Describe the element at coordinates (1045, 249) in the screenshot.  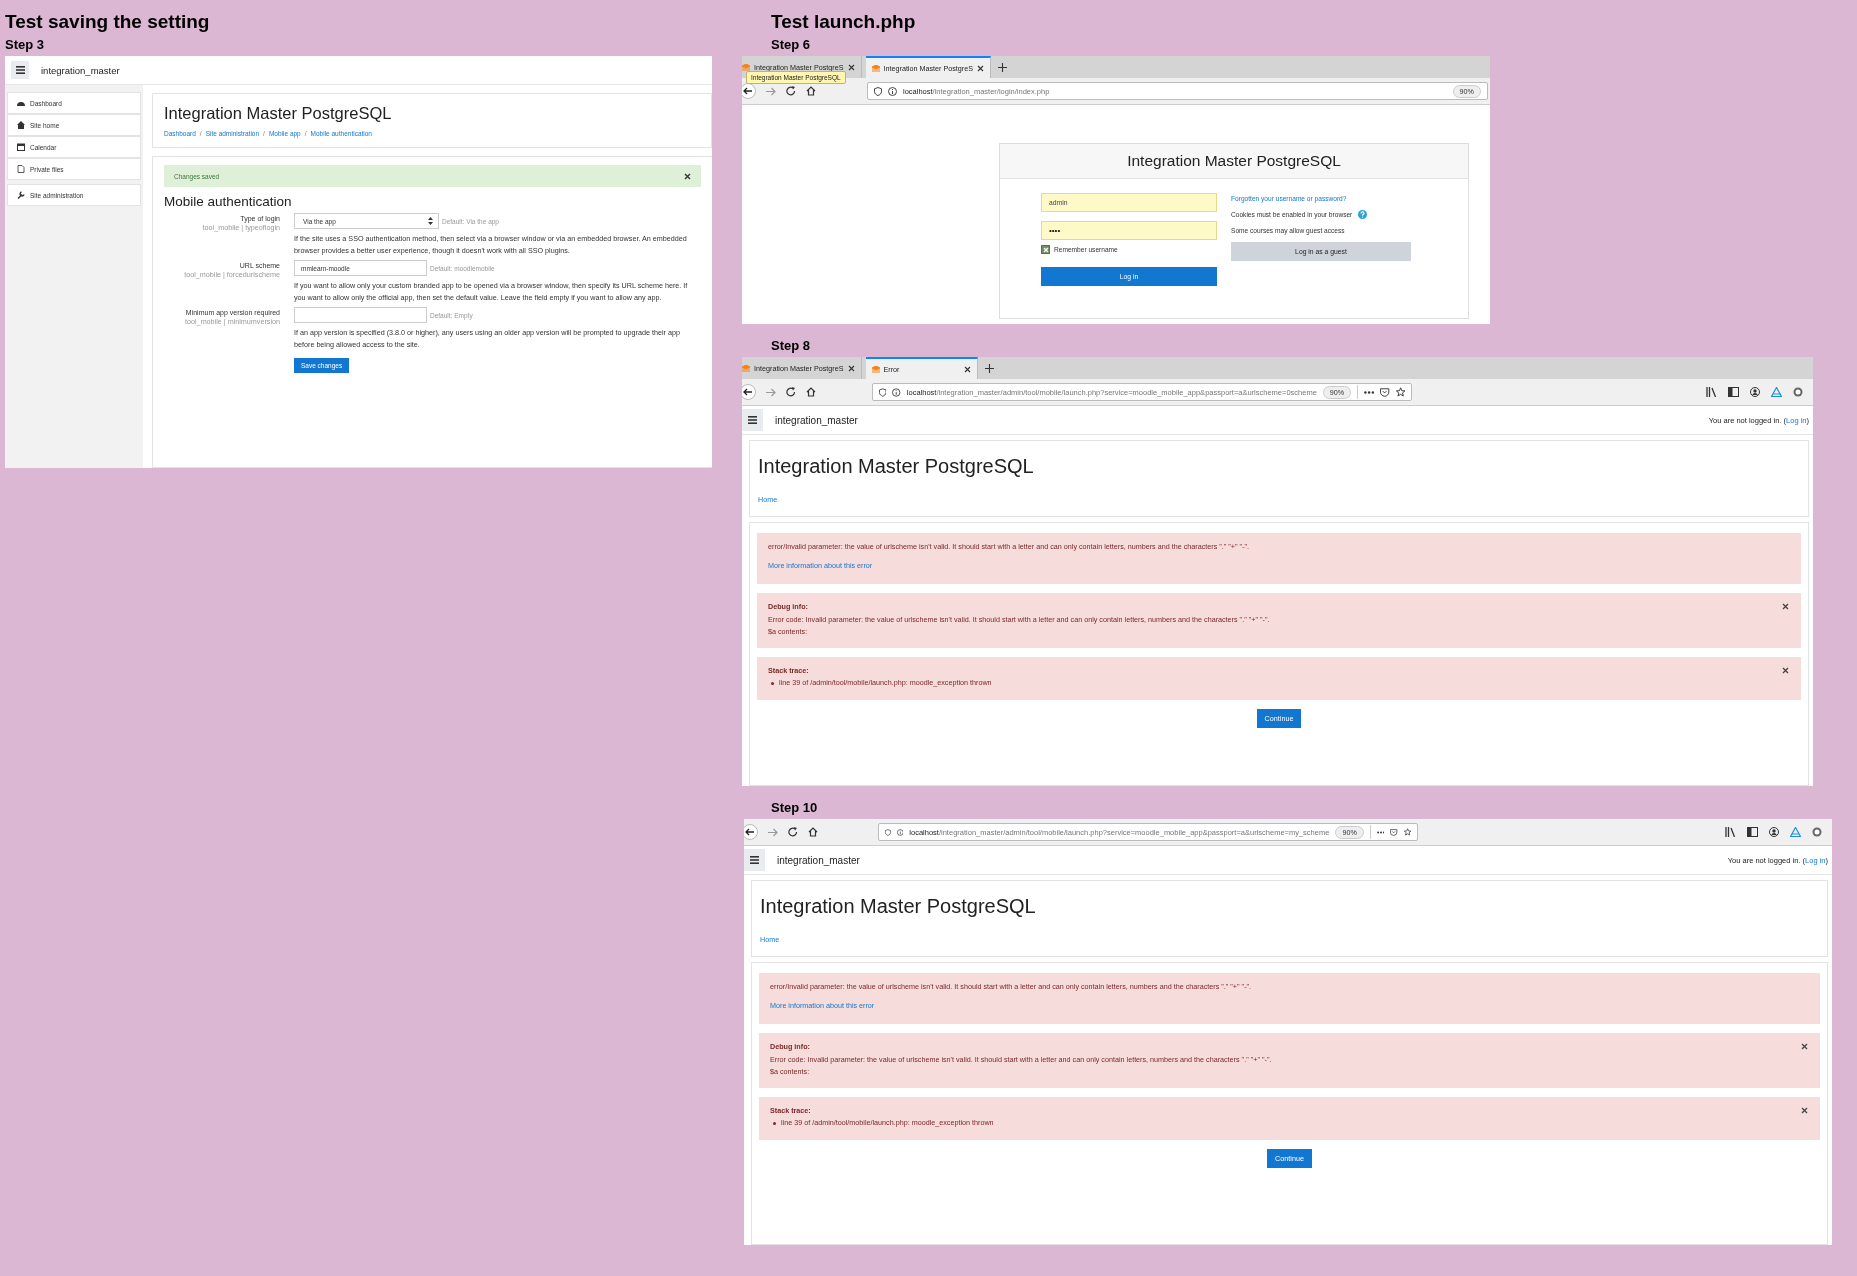
I see `remember-checkbox` at that location.